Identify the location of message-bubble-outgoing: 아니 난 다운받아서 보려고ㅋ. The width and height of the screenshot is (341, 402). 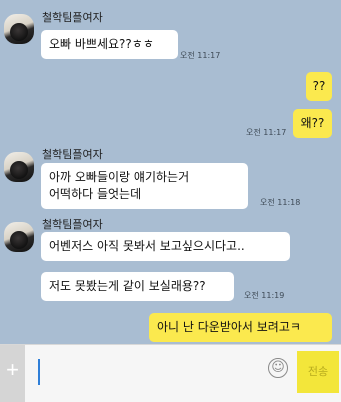
(240, 327).